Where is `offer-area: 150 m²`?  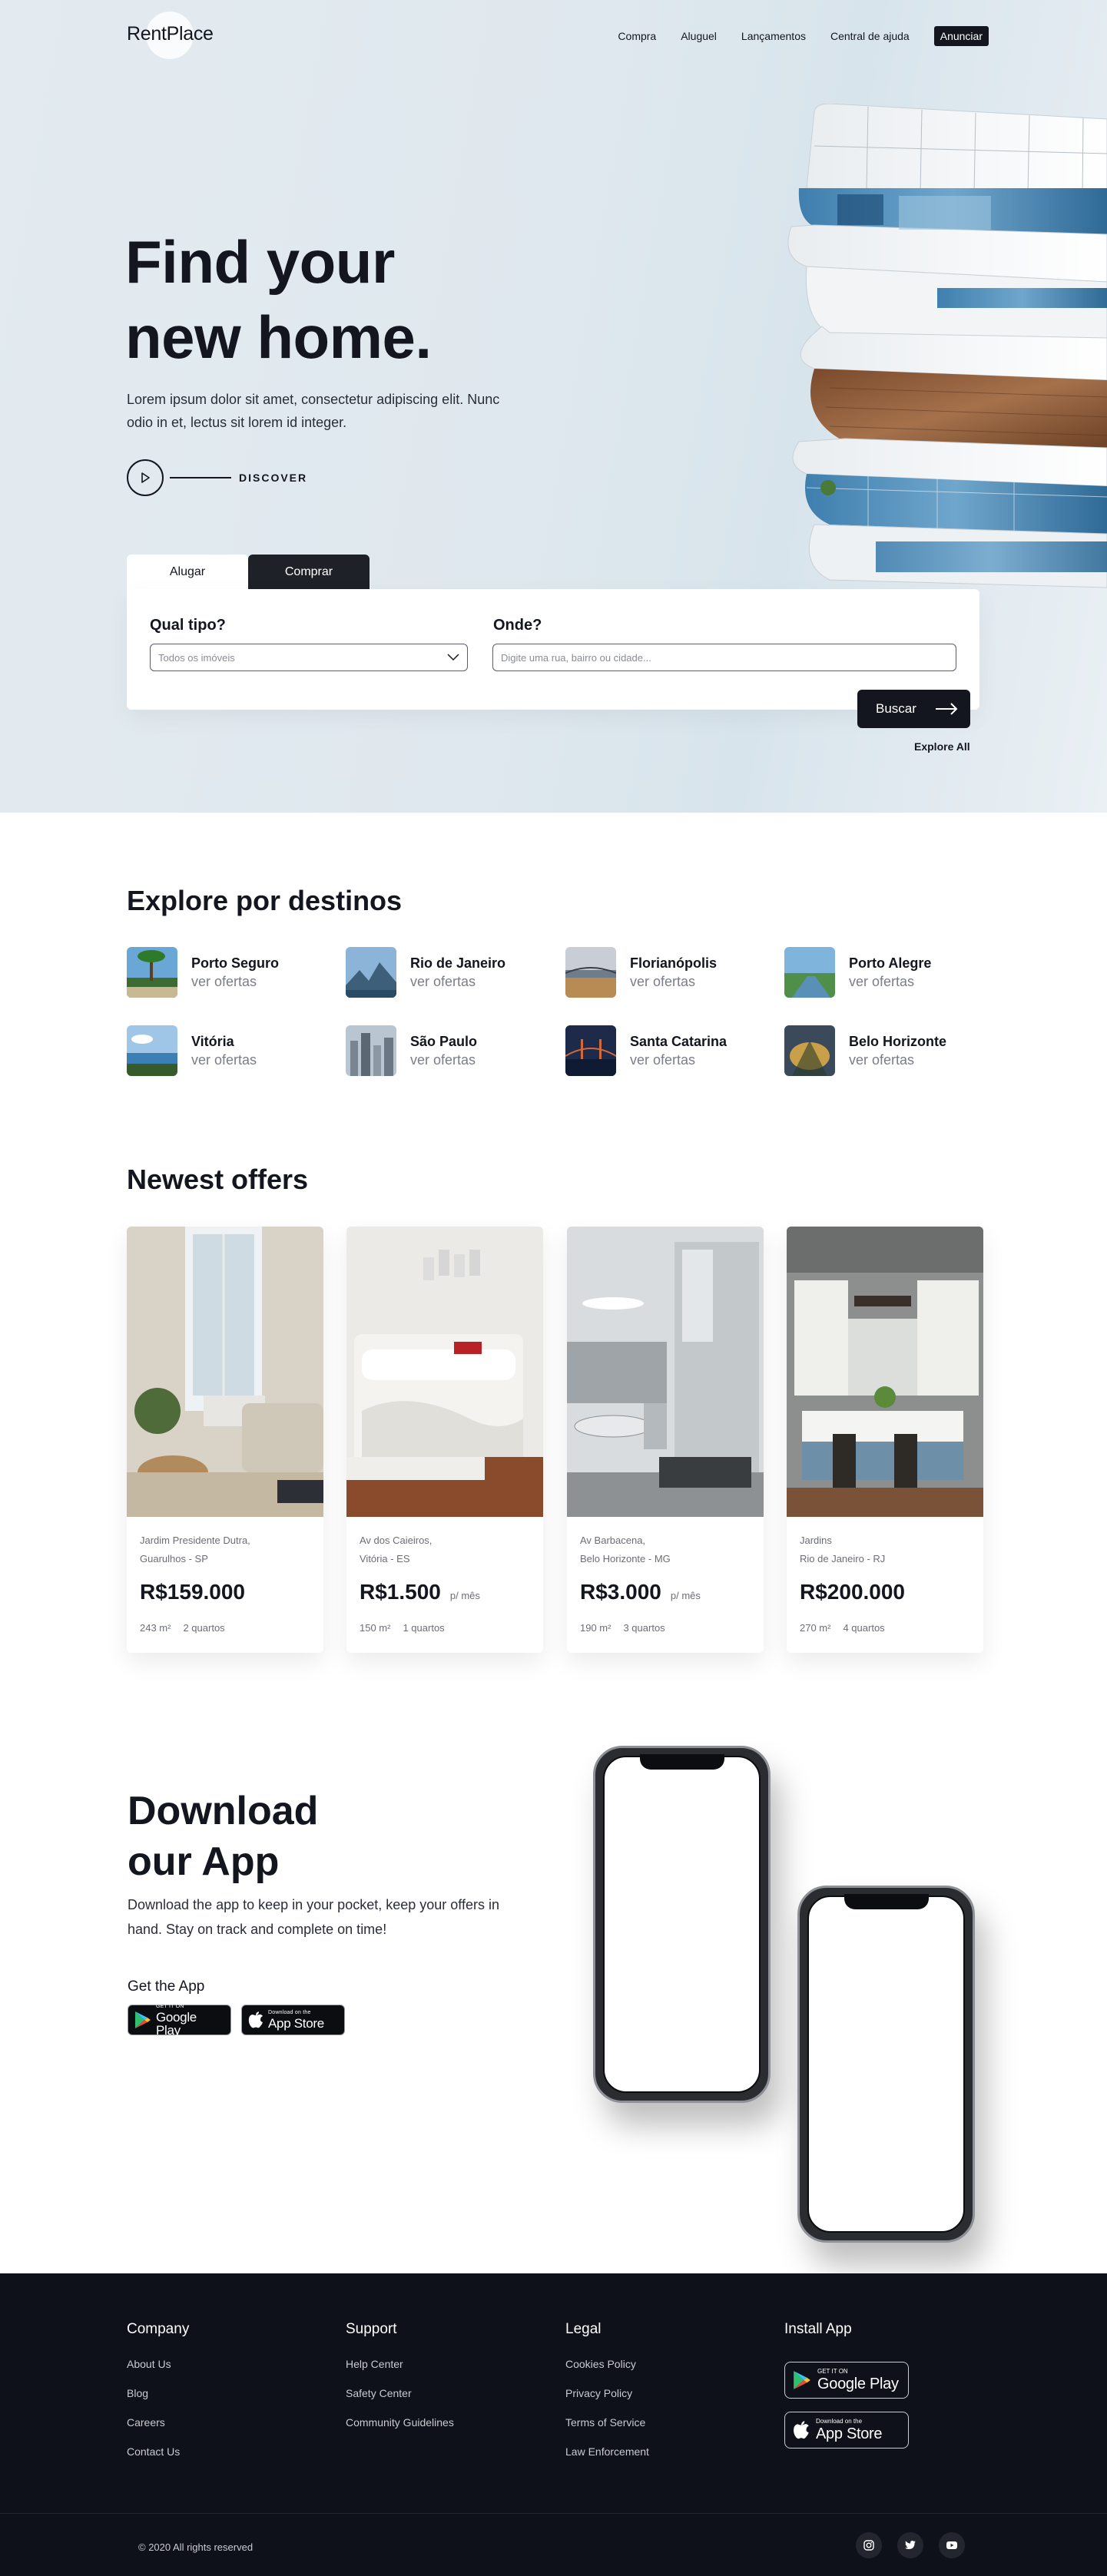 offer-area: 150 m² is located at coordinates (375, 1628).